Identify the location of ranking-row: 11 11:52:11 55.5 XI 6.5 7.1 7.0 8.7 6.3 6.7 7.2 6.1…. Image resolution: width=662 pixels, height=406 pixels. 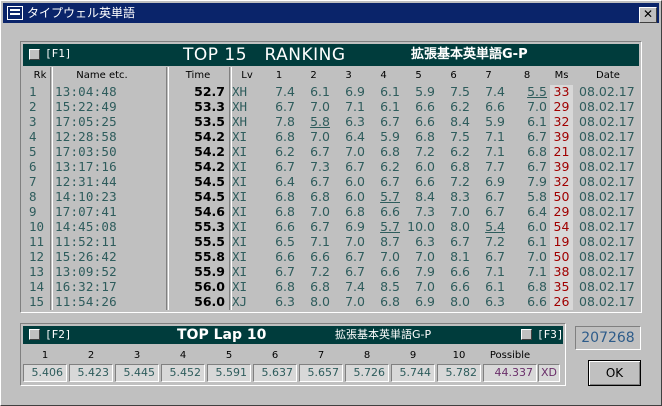
(331, 242).